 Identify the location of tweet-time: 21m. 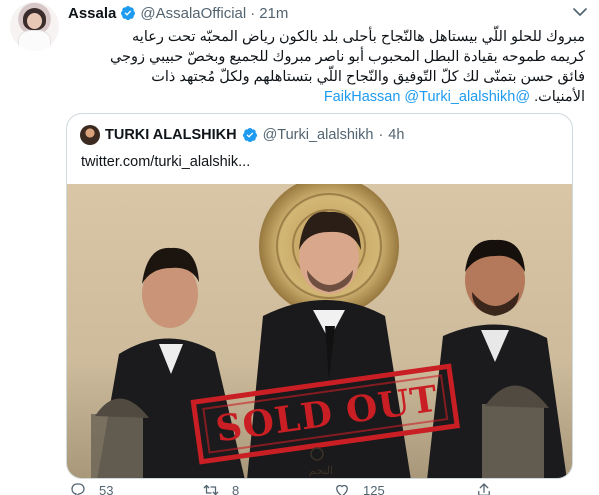
(273, 13).